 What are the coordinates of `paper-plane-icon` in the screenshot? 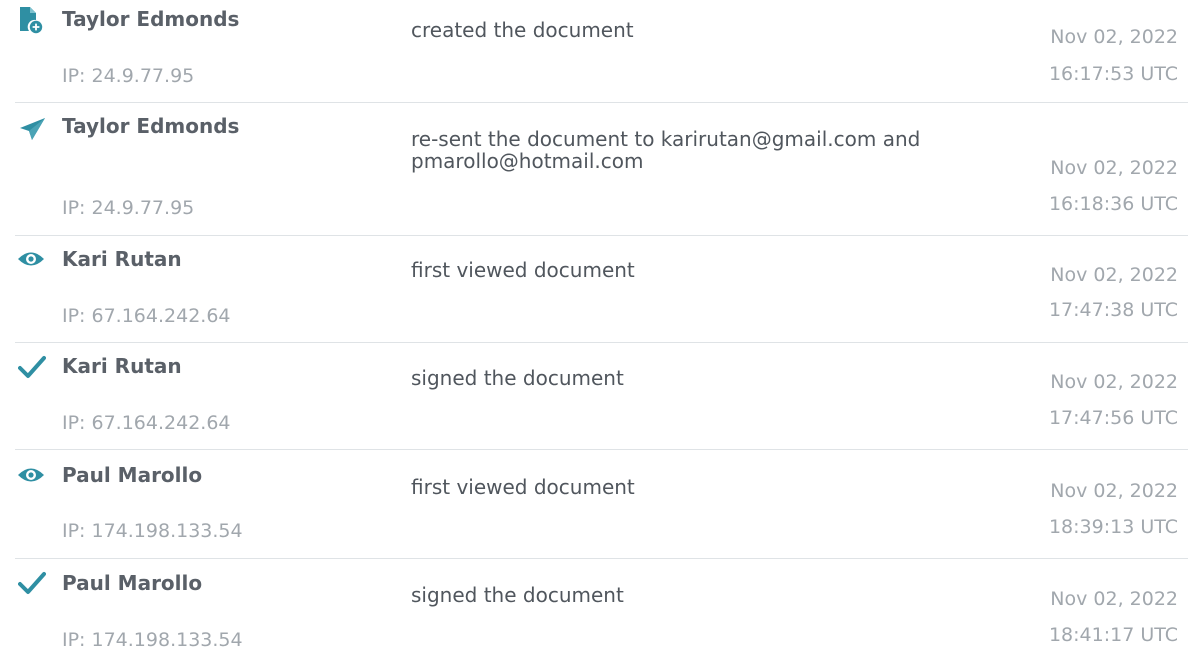 It's located at (33, 131).